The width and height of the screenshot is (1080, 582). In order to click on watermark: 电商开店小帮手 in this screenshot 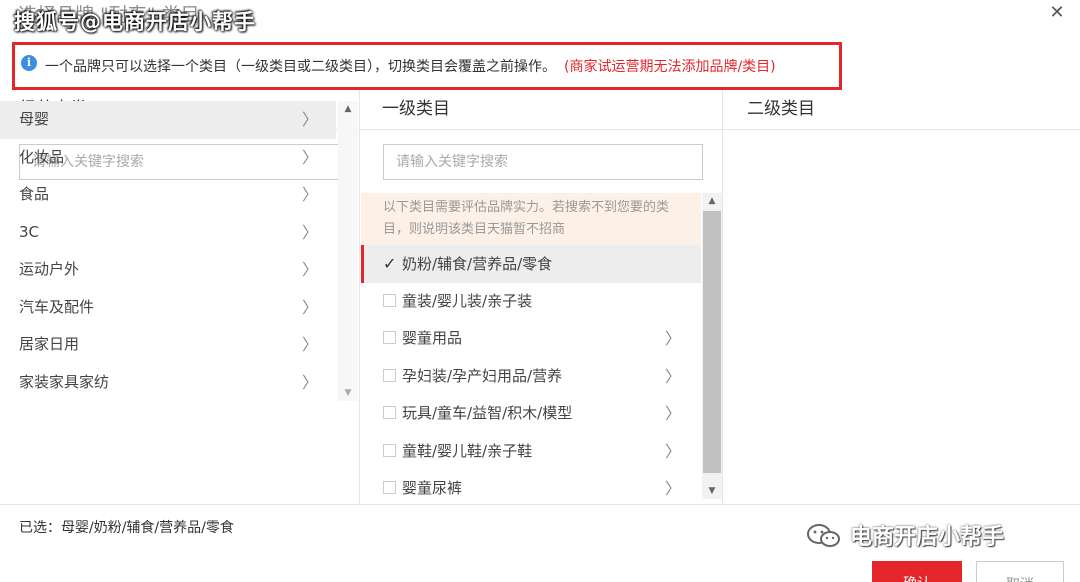, I will do `click(905, 535)`.